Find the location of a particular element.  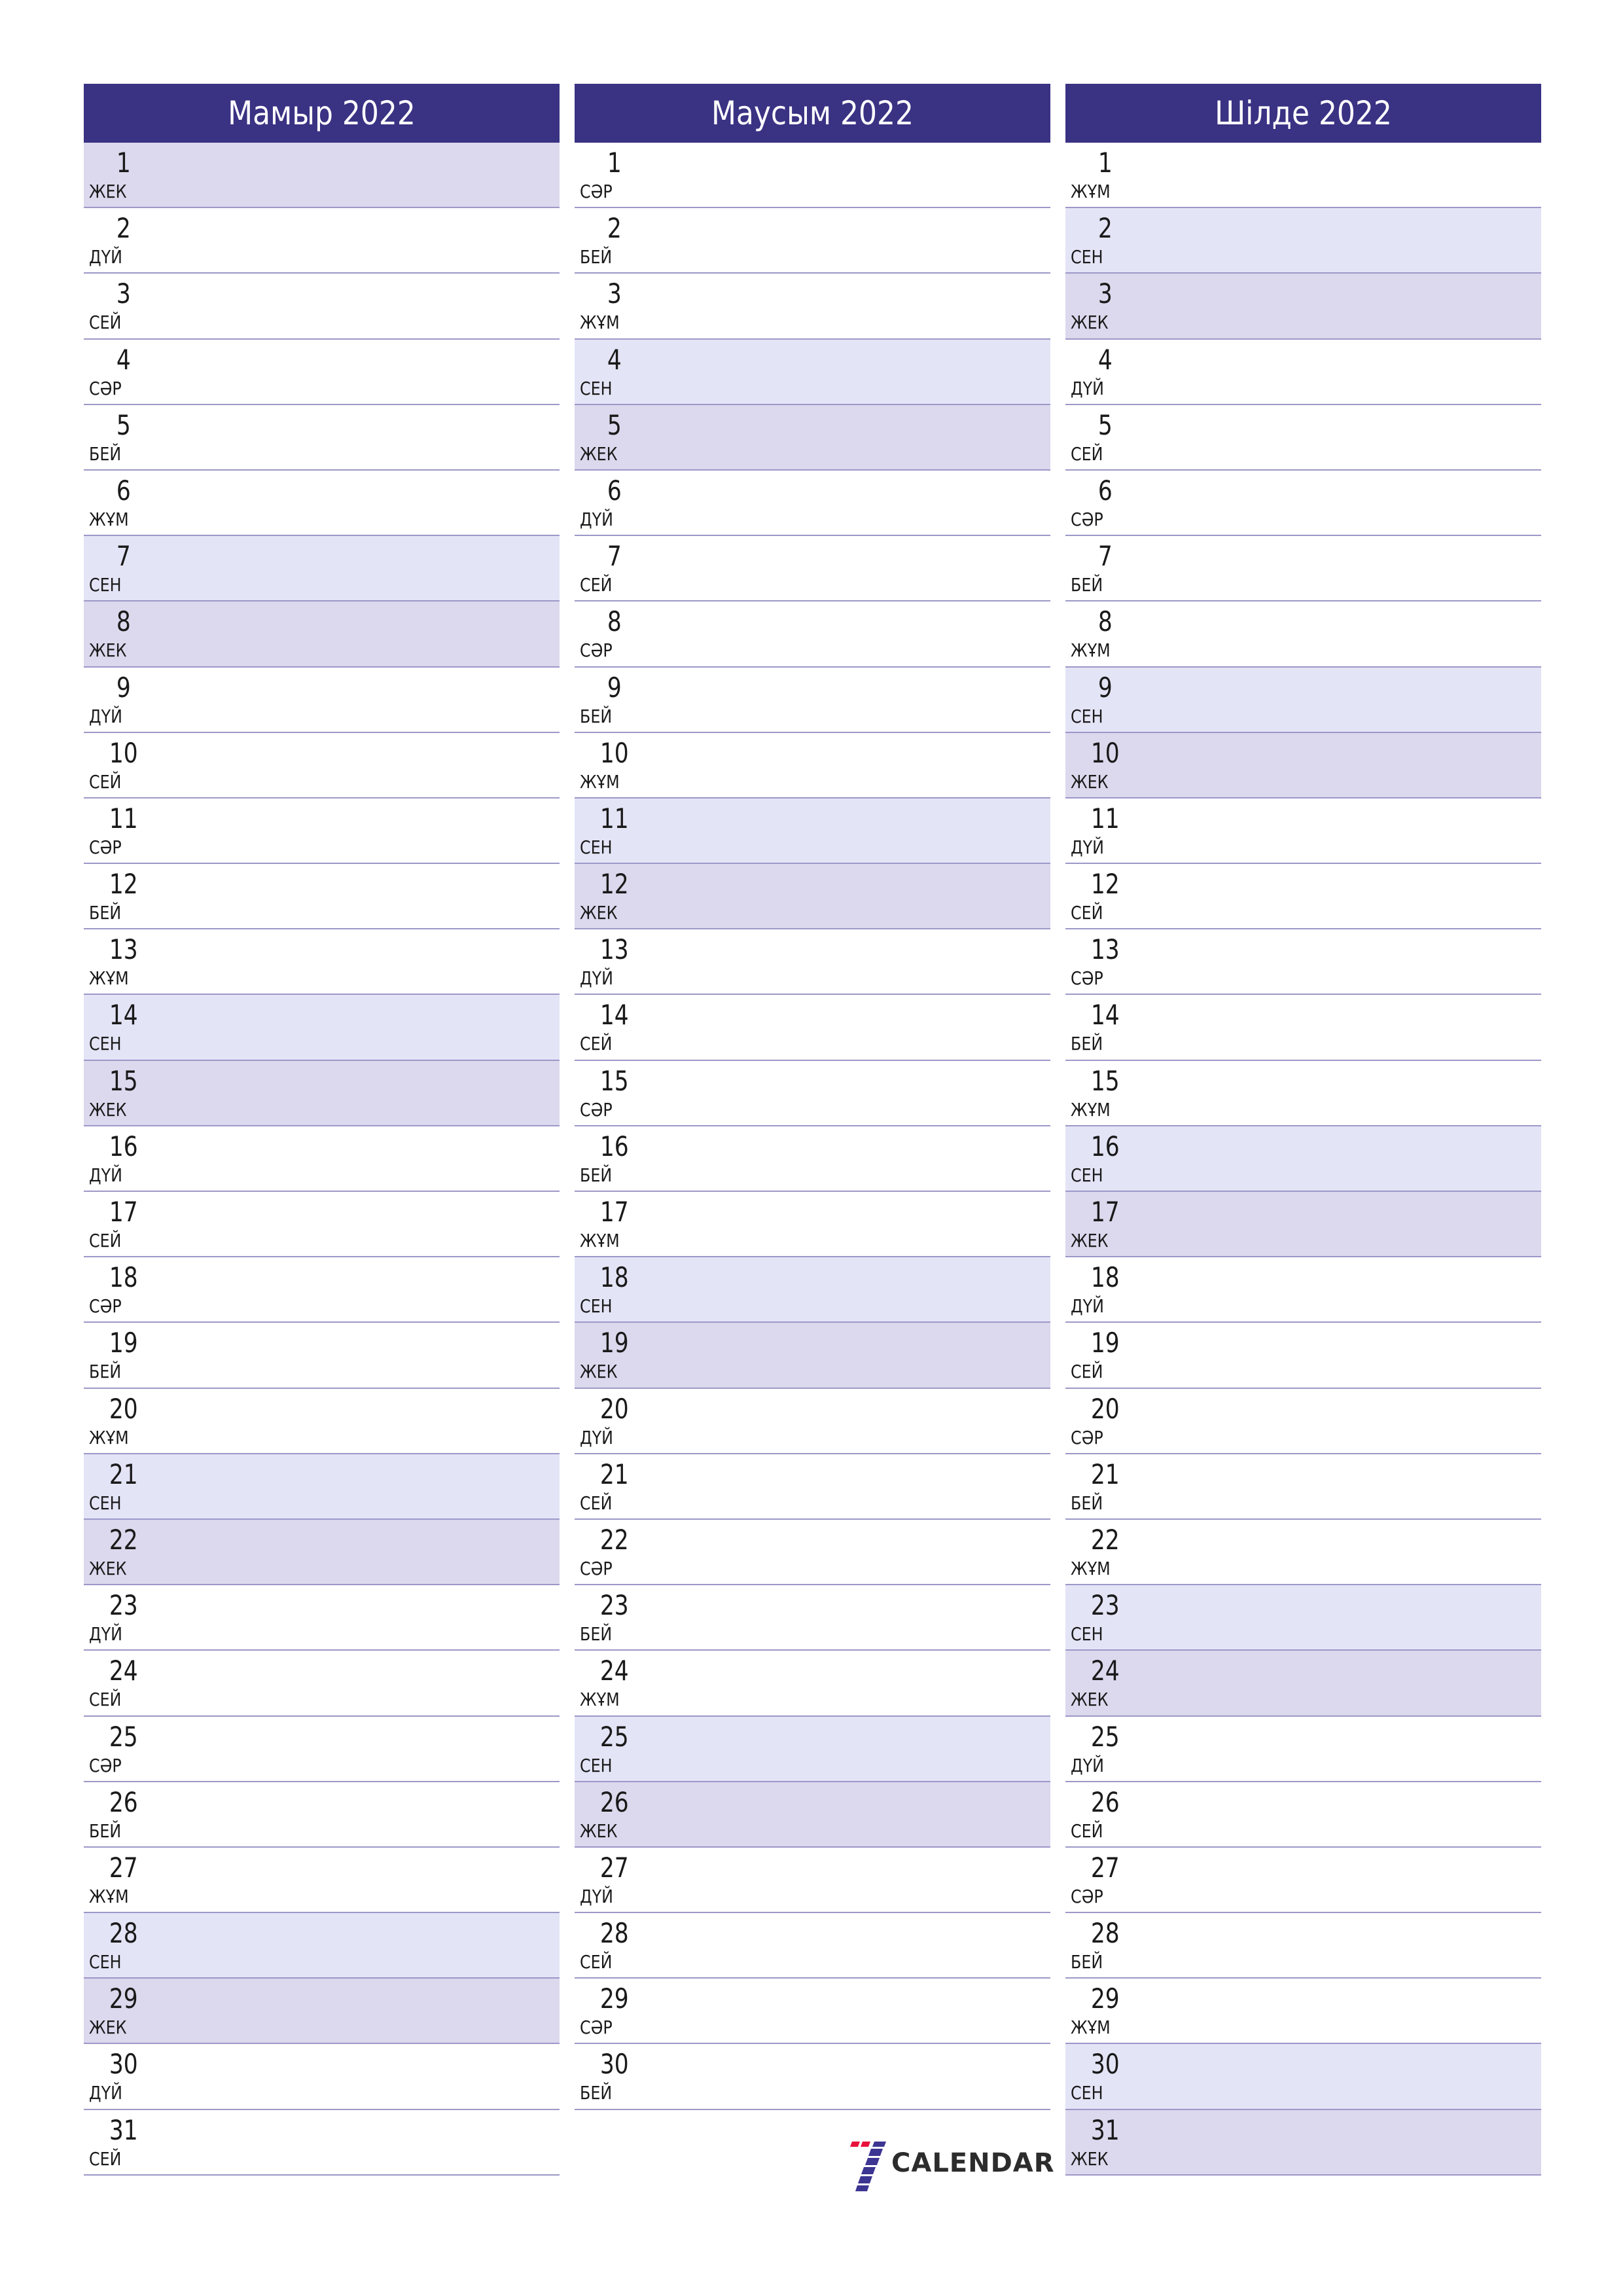

day-number: 16 is located at coordinates (614, 1146).